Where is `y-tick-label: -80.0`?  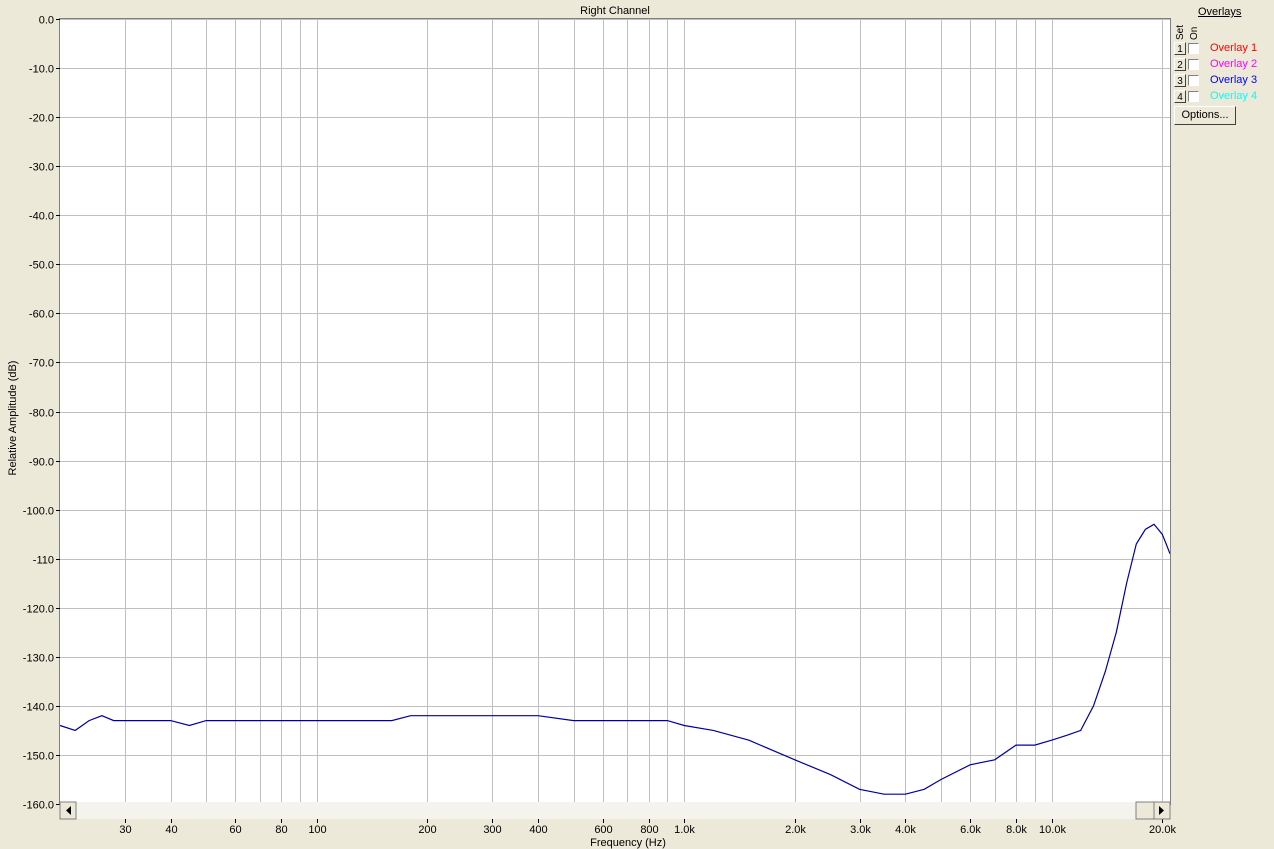 y-tick-label: -80.0 is located at coordinates (41, 414).